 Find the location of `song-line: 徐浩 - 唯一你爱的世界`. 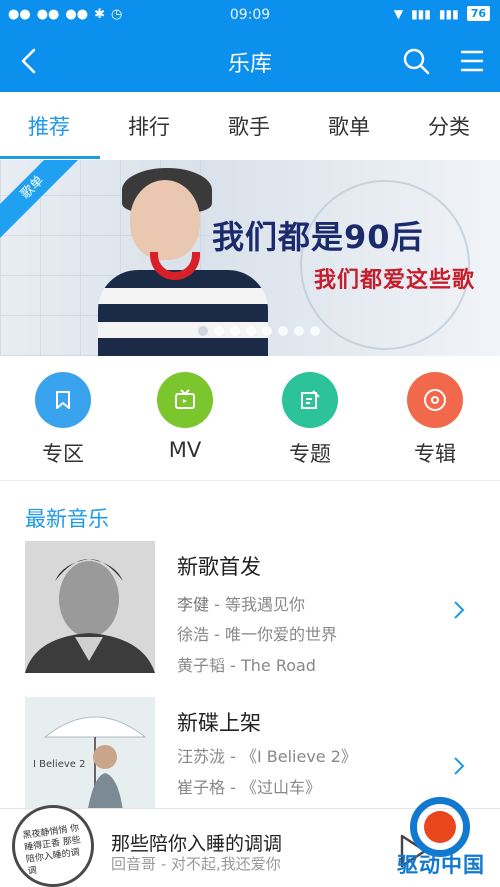

song-line: 徐浩 - 唯一你爱的世界 is located at coordinates (257, 633).